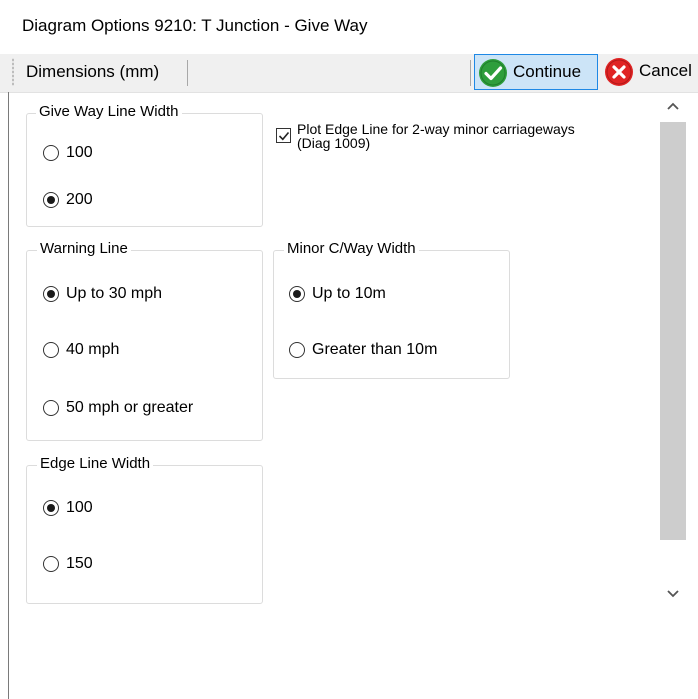 The image size is (698, 699). I want to click on give-way-radio-100: 100, so click(68, 153).